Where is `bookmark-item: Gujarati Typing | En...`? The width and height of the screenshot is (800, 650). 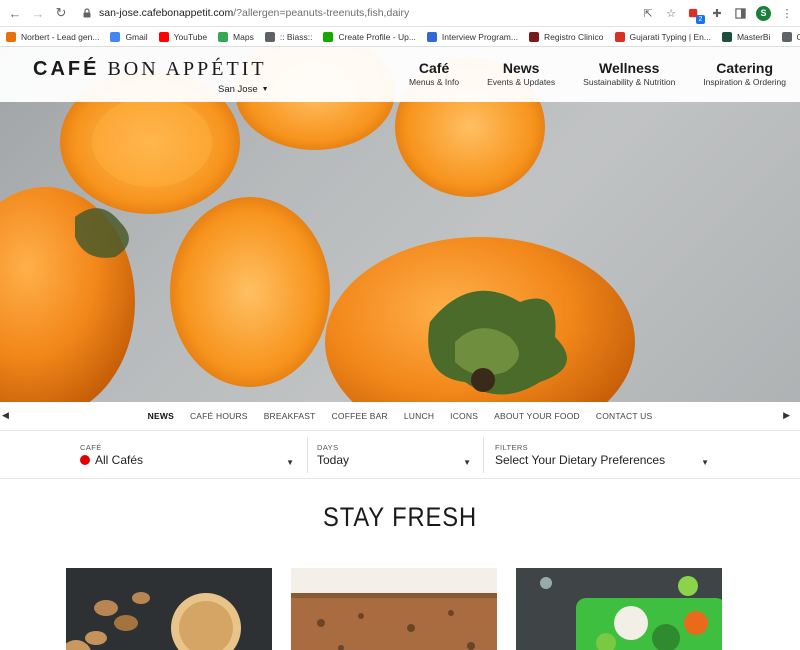 bookmark-item: Gujarati Typing | En... is located at coordinates (662, 36).